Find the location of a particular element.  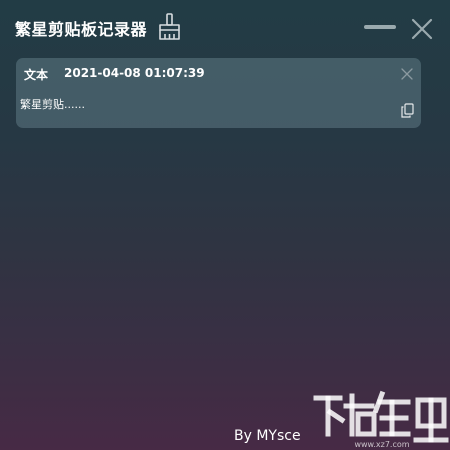

copy-clip-button is located at coordinates (407, 110).